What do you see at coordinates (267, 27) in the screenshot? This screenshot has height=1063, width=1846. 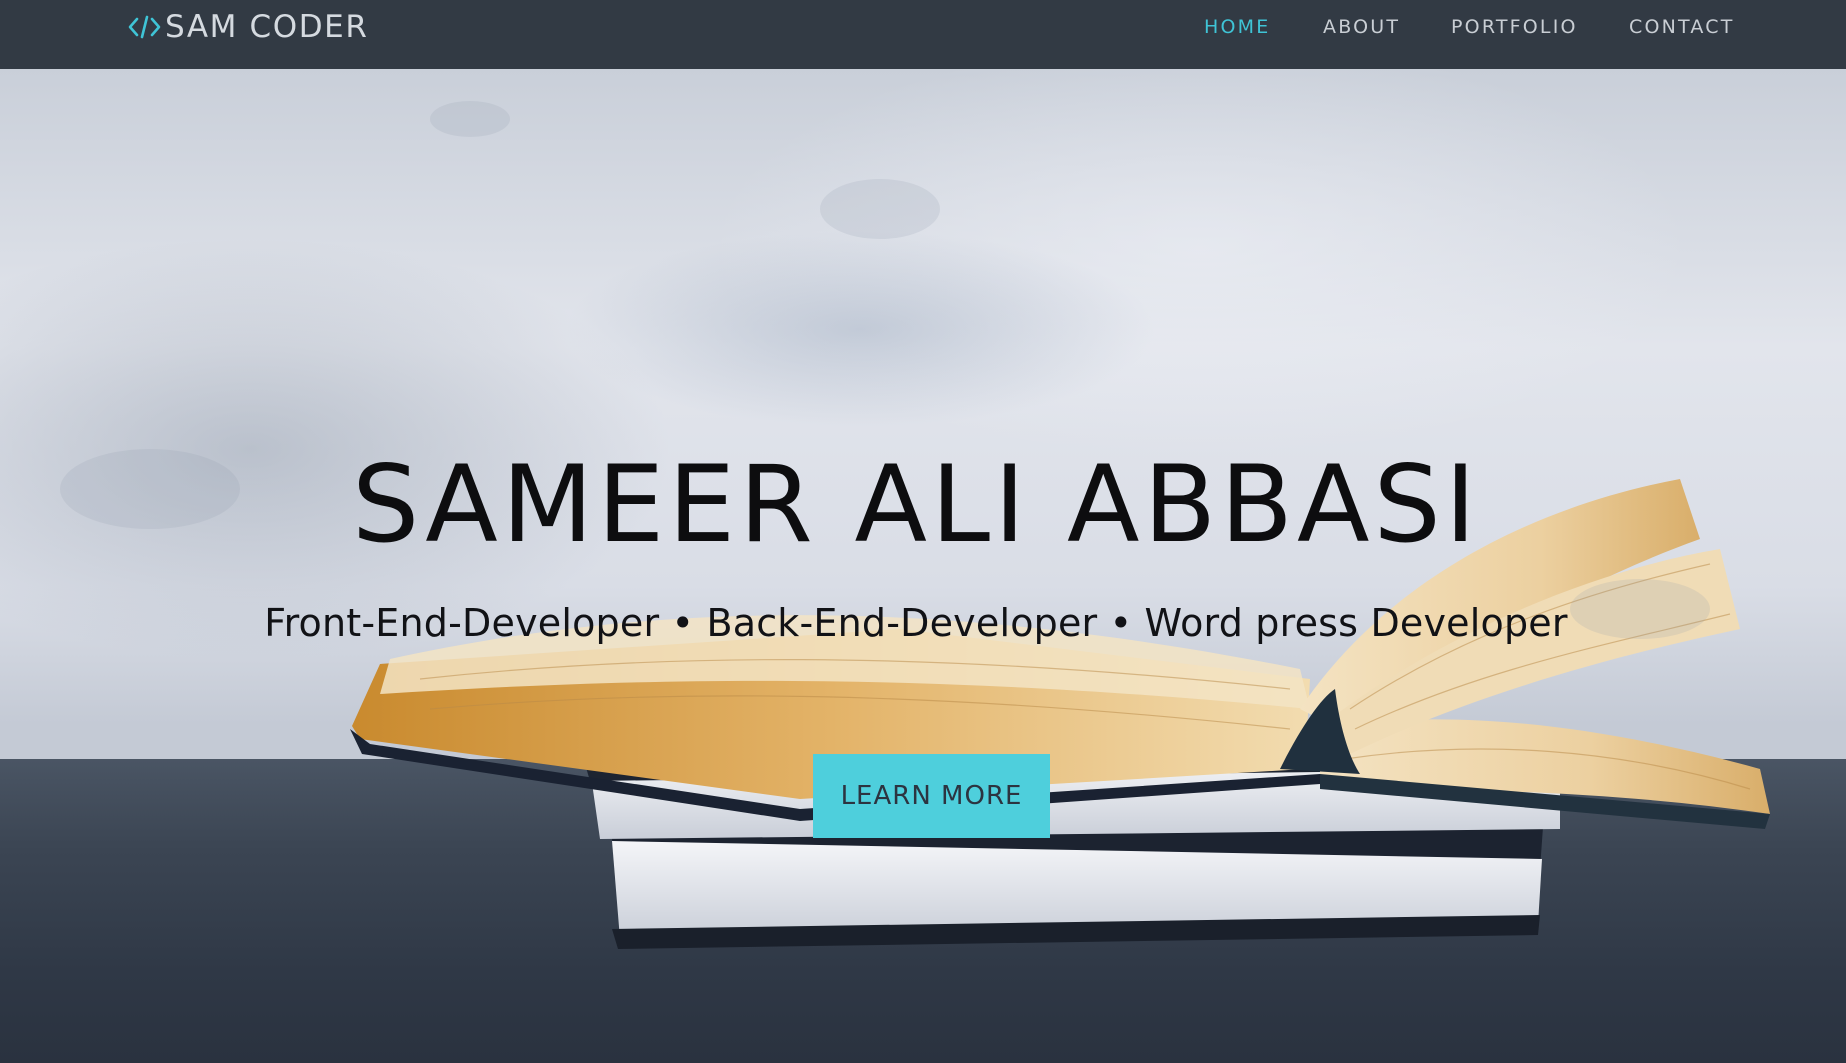 I see `brand-name: SAM CODER` at bounding box center [267, 27].